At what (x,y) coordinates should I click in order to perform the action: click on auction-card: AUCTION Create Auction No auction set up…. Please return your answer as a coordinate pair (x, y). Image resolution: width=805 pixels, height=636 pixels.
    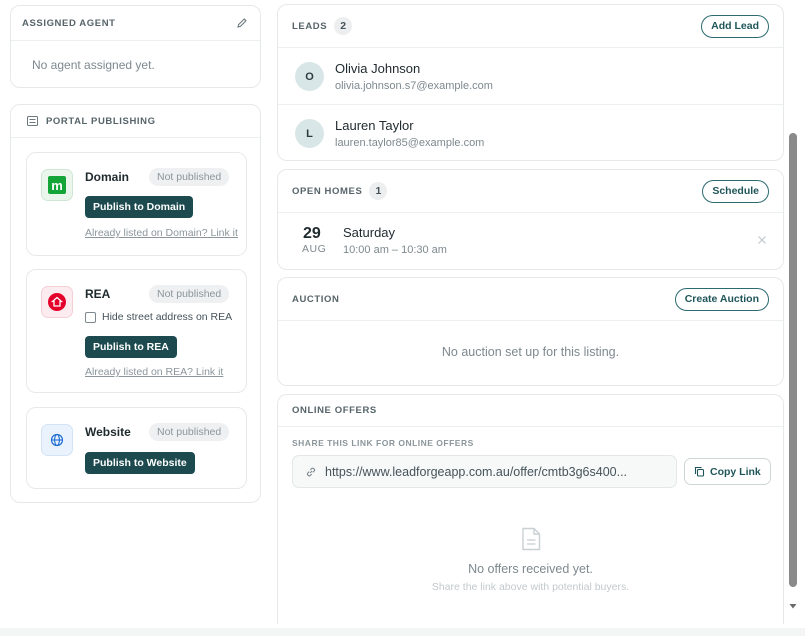
    Looking at the image, I should click on (530, 331).